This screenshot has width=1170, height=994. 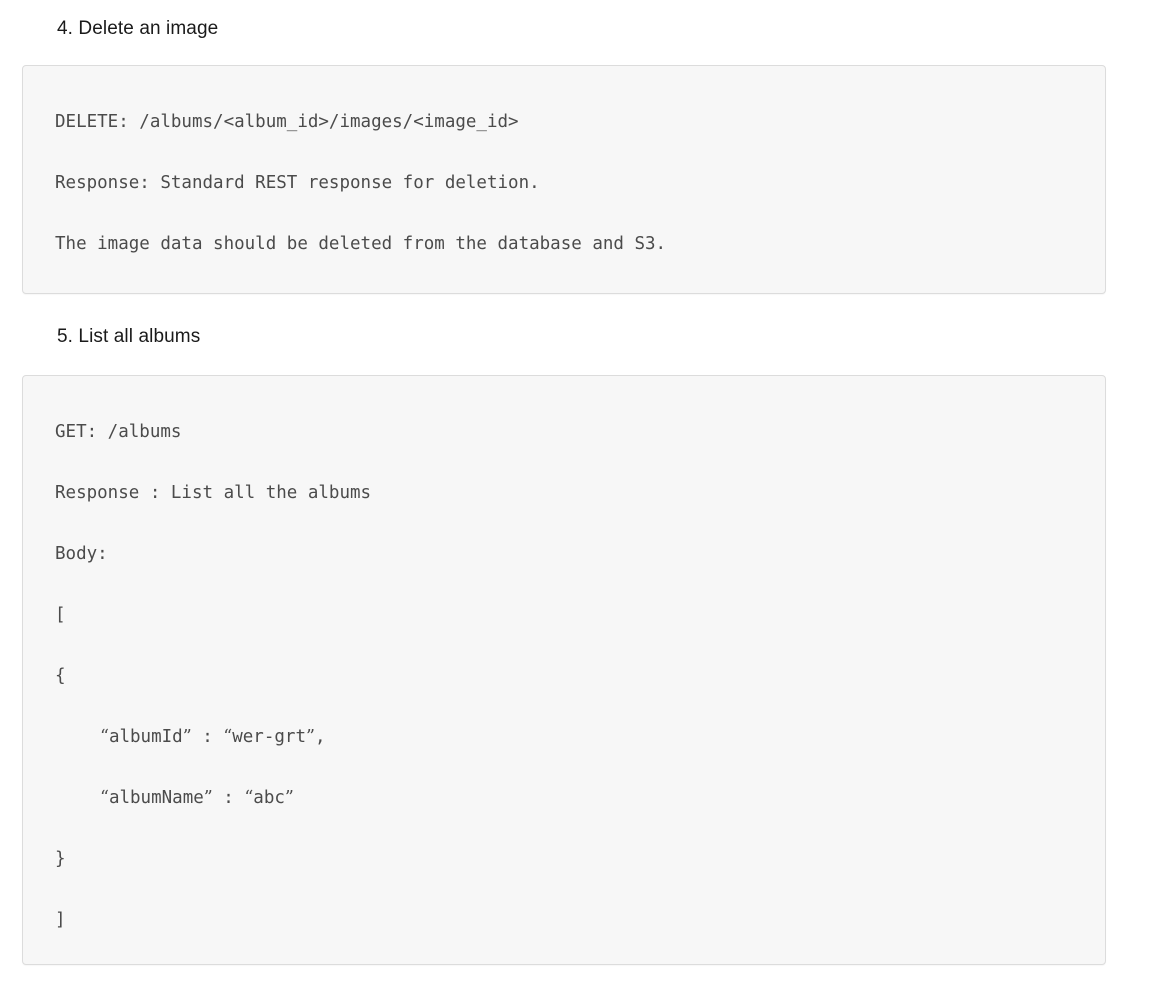 What do you see at coordinates (60, 859) in the screenshot?
I see `code-line-object-close: }` at bounding box center [60, 859].